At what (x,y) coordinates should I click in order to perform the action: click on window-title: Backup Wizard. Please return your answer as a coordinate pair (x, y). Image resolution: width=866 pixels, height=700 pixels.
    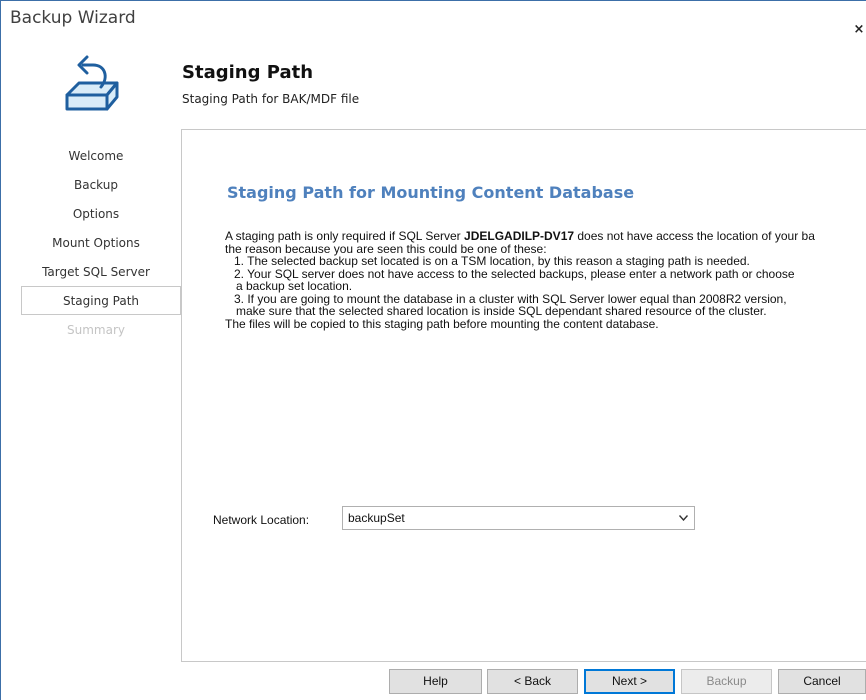
    Looking at the image, I should click on (73, 18).